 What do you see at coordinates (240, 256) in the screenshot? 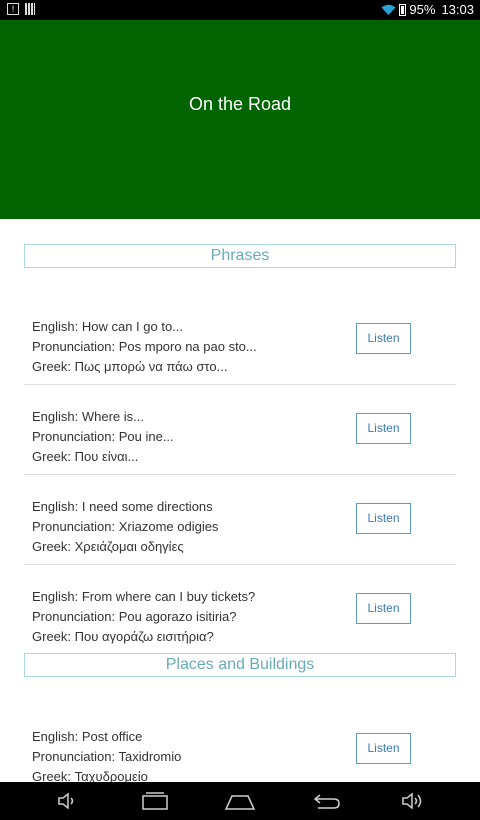
I see `section-header-phrases: Phrases` at bounding box center [240, 256].